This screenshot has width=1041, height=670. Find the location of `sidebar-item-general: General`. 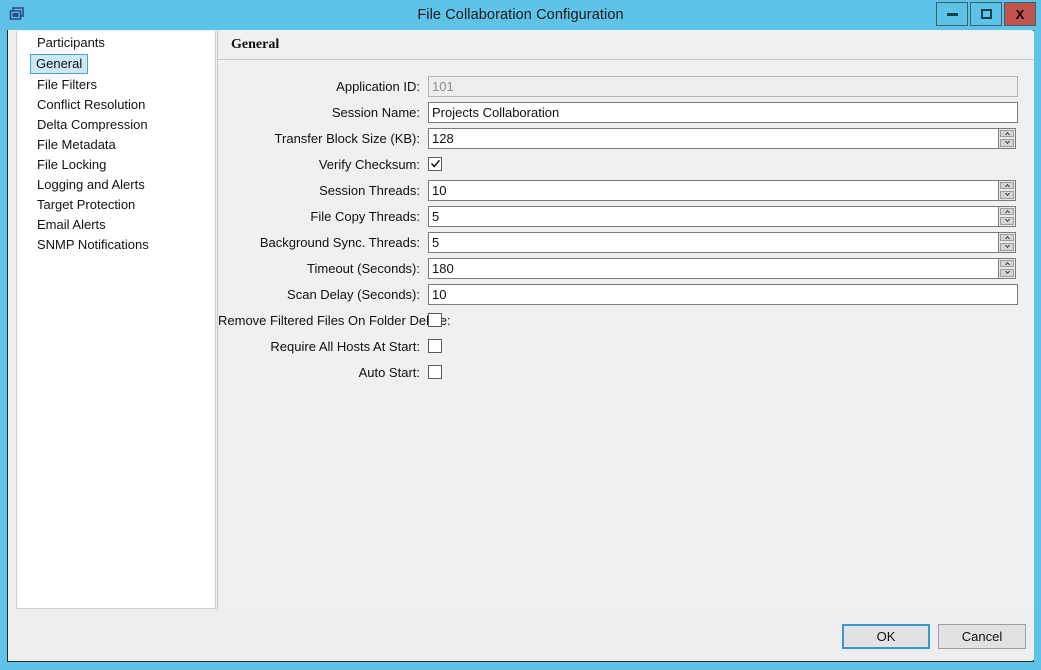

sidebar-item-general: General is located at coordinates (59, 64).